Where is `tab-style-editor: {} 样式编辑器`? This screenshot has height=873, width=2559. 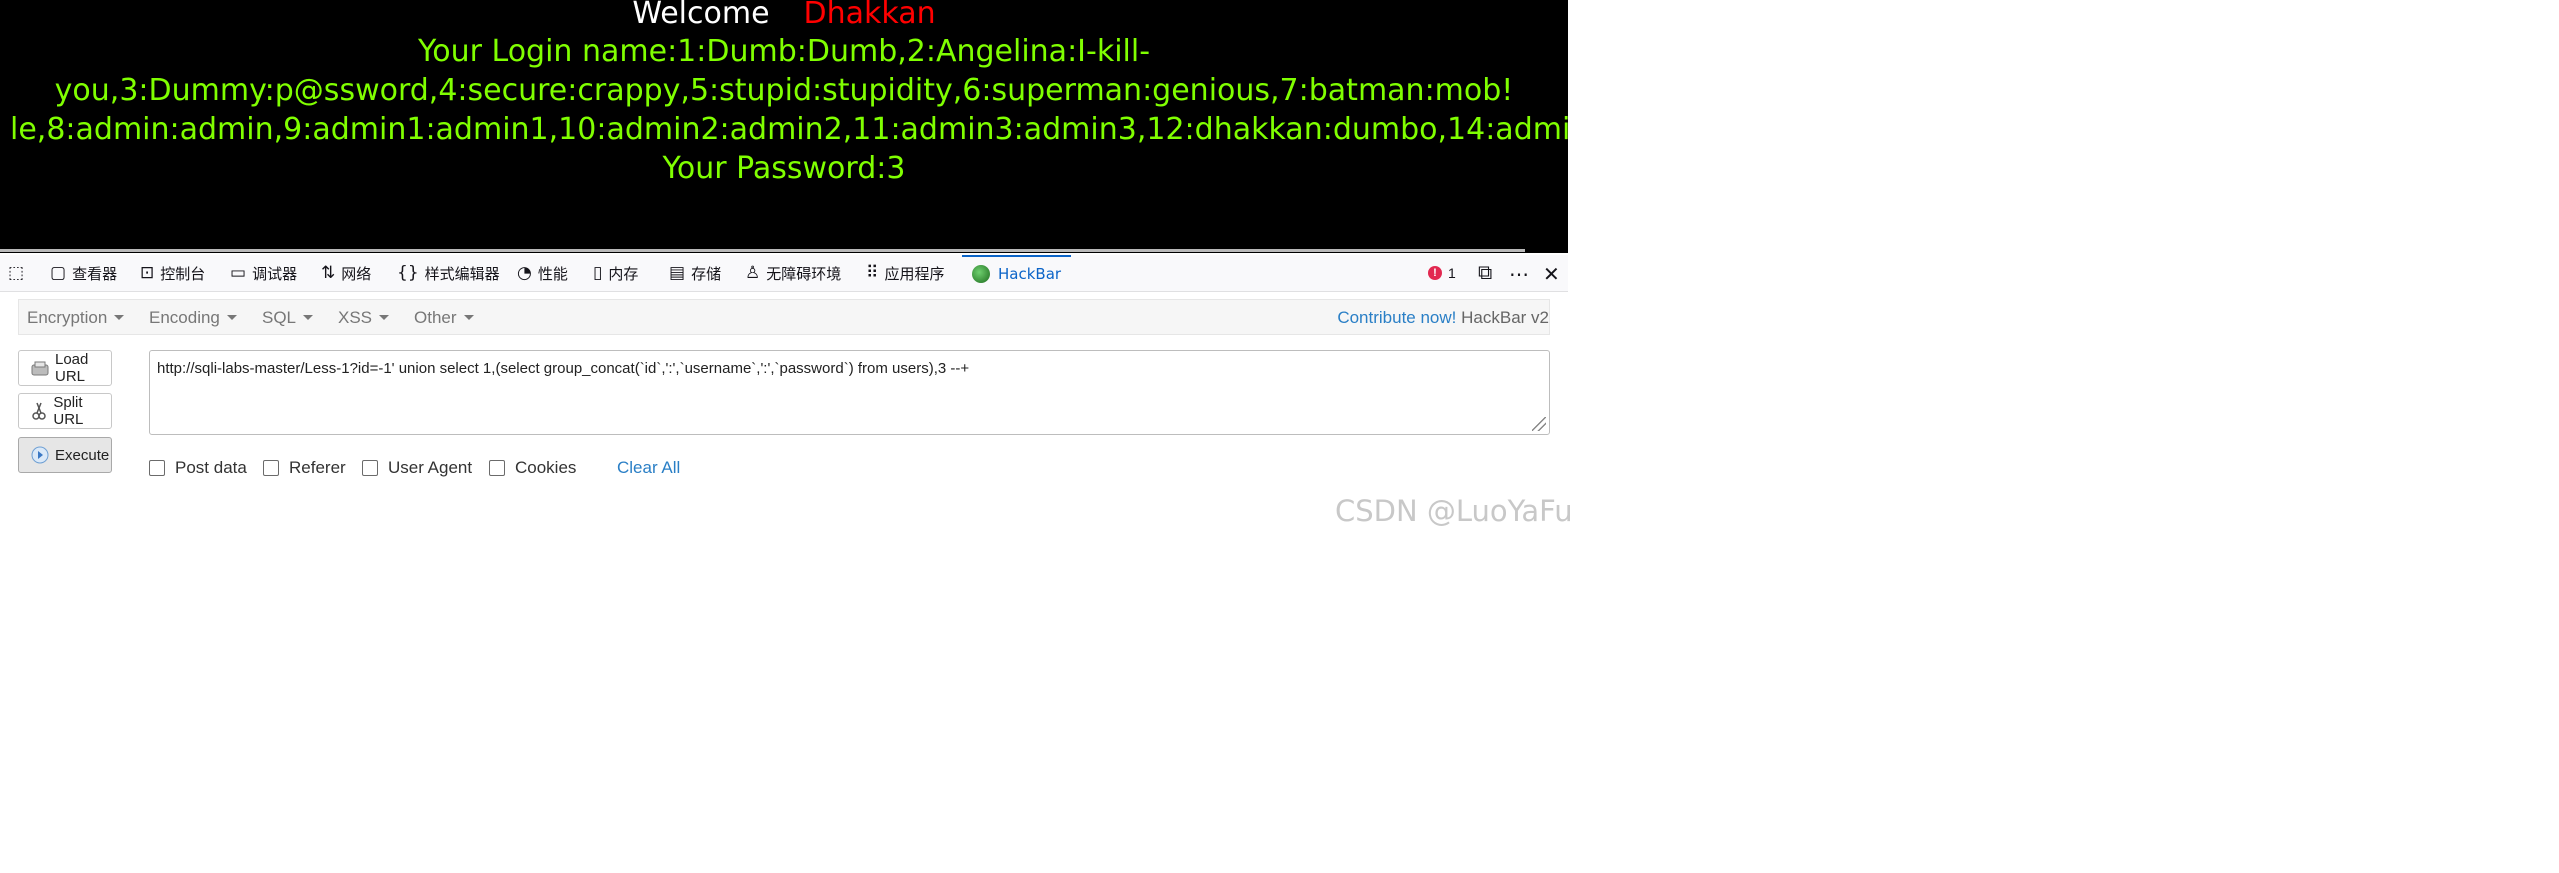
tab-style-editor: {} 样式编辑器 is located at coordinates (448, 273).